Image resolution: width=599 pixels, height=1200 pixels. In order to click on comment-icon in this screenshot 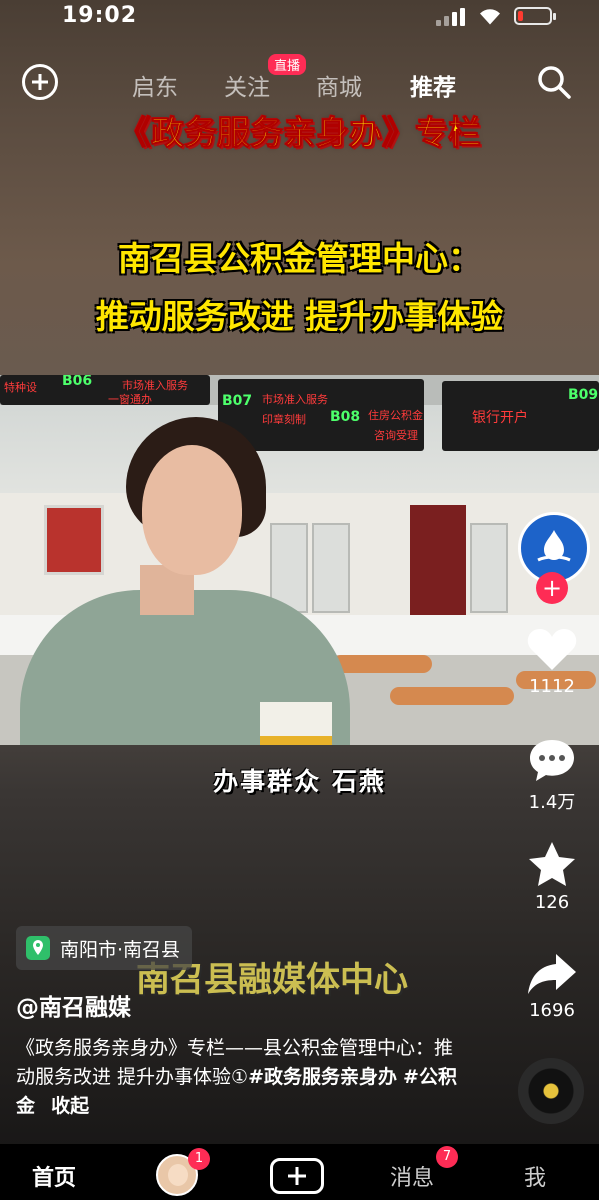, I will do `click(552, 760)`.